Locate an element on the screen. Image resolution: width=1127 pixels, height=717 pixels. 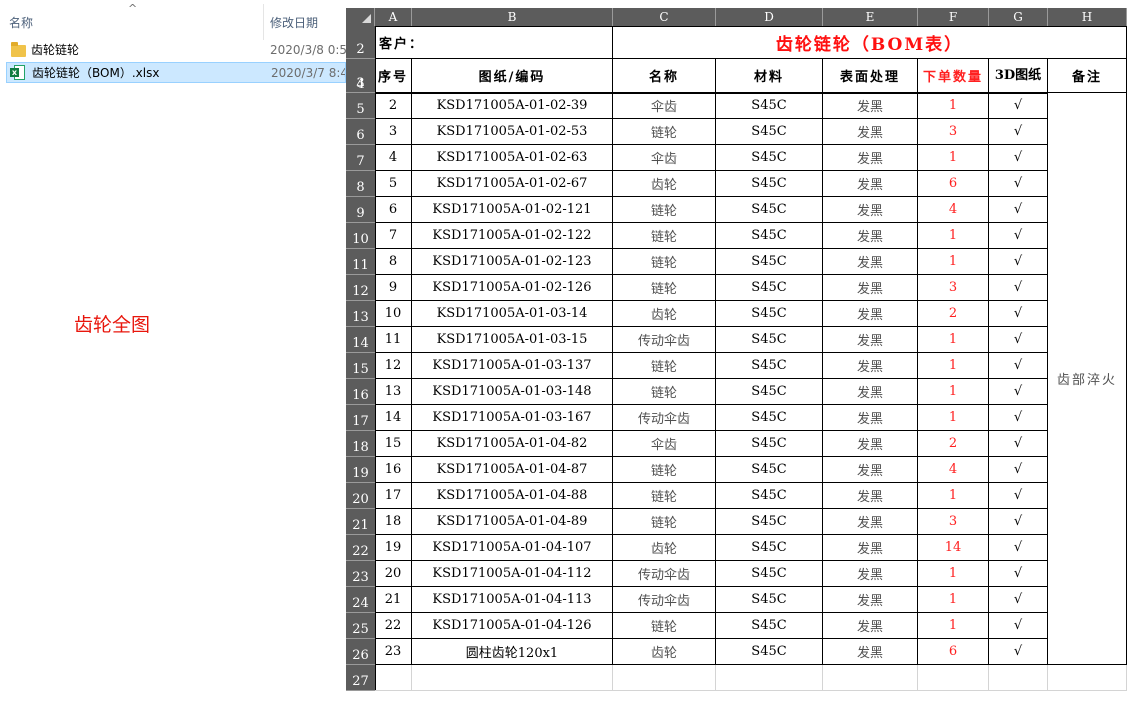
row-header-16: 16 is located at coordinates (360, 392).